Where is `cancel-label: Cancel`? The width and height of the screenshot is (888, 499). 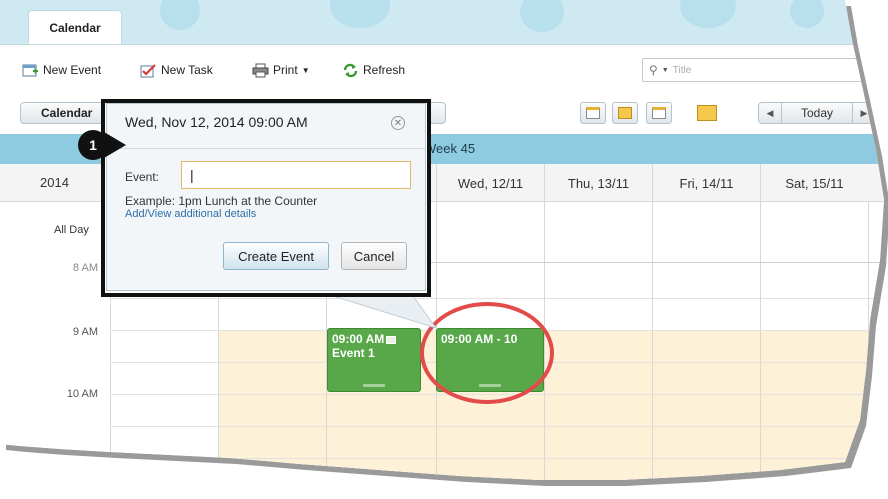
cancel-label: Cancel is located at coordinates (374, 256).